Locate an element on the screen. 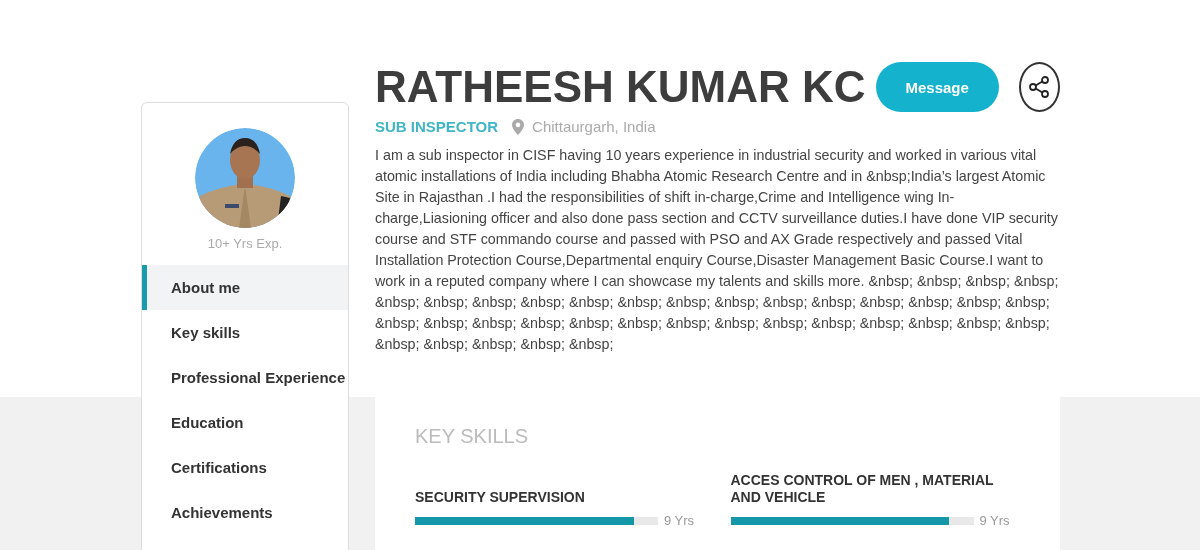  share-icon is located at coordinates (1039, 87).